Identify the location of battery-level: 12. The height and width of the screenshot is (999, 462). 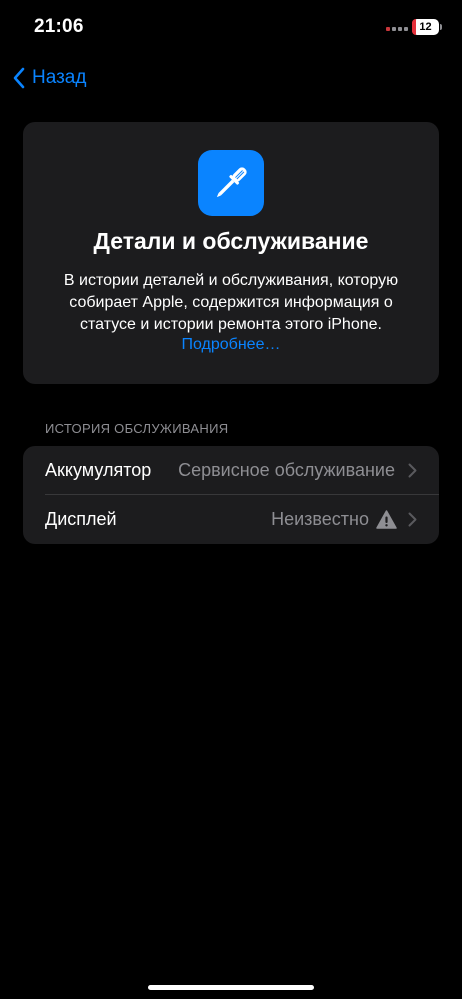
(425, 27).